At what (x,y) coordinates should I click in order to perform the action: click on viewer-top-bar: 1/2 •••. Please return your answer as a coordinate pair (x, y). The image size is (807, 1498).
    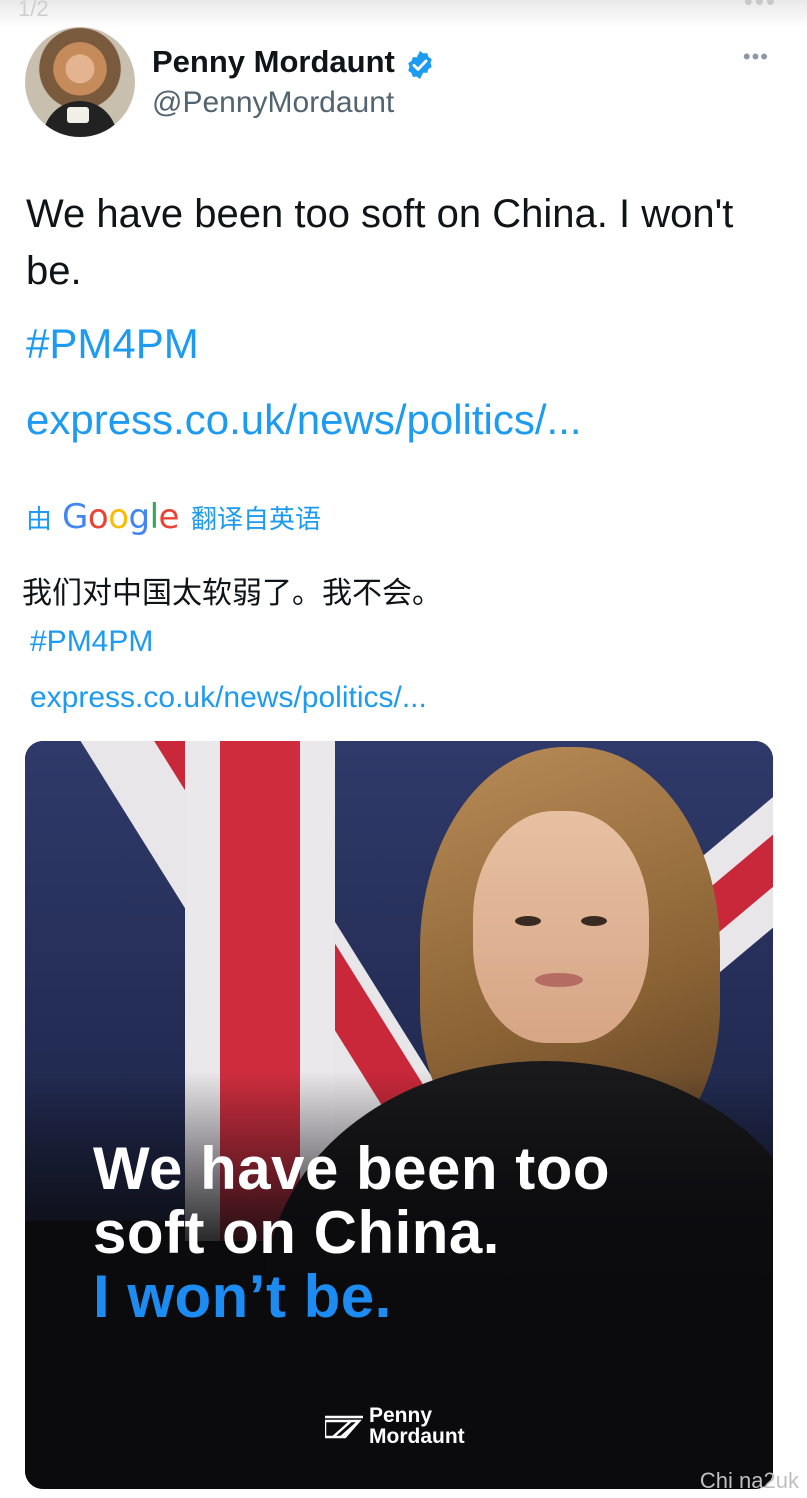
    Looking at the image, I should click on (403, 14).